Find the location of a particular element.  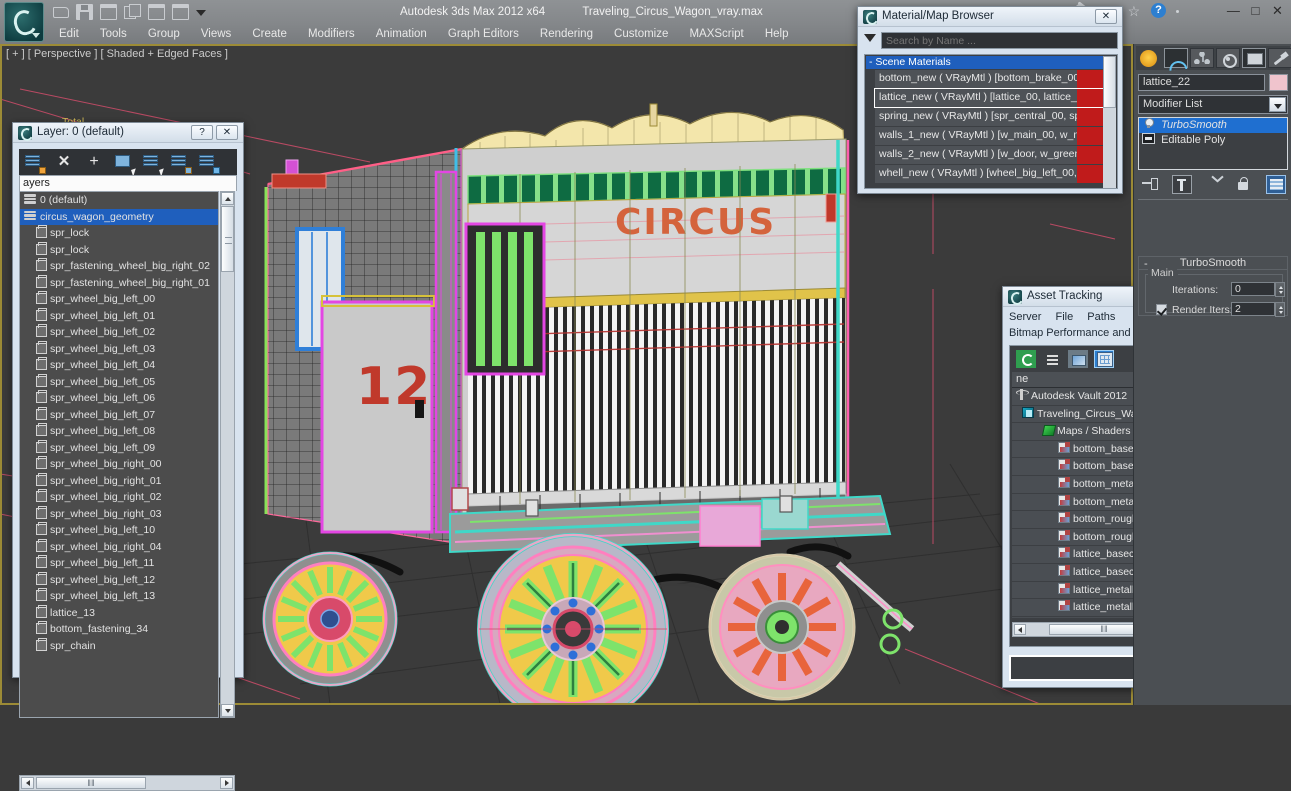

add-selected-objects-icon: + is located at coordinates (94, 162).